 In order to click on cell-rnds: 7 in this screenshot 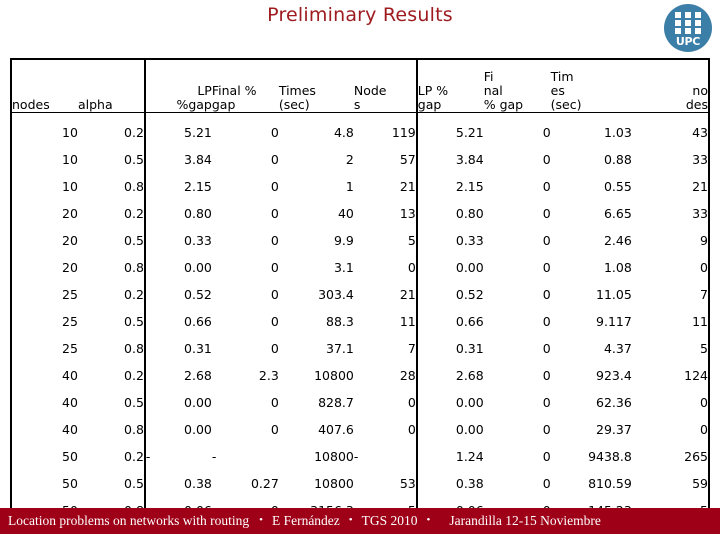, I will do `click(671, 288)`.